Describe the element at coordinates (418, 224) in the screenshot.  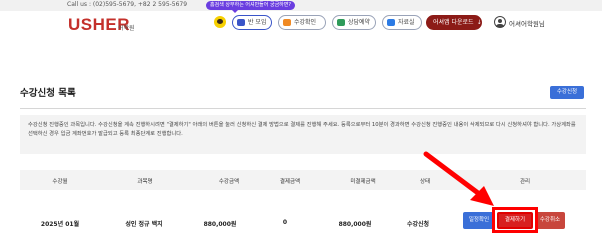
I see `cell-status: 수강신청` at that location.